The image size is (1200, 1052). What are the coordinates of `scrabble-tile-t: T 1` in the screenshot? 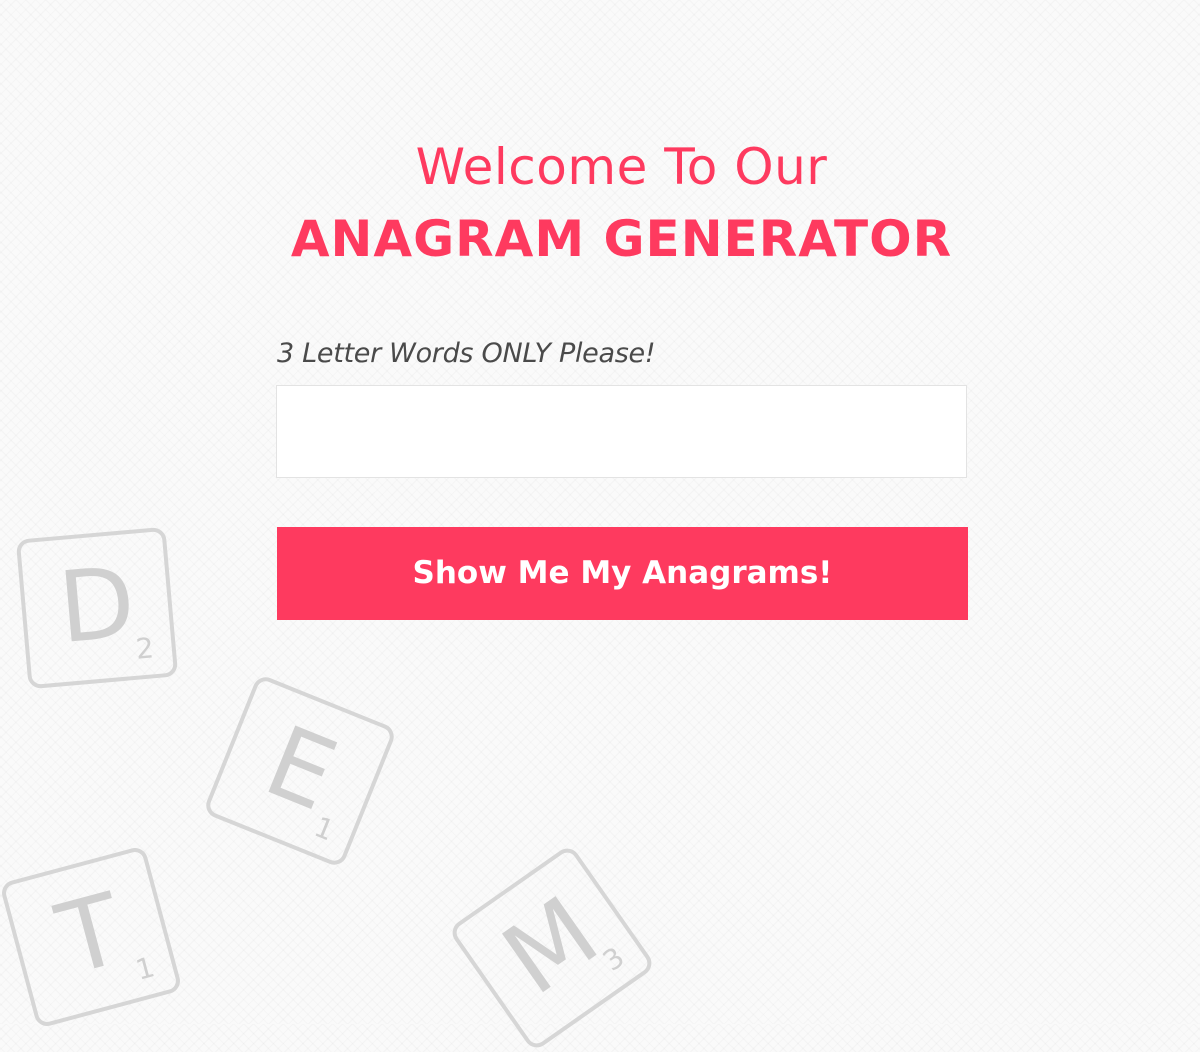 It's located at (91, 937).